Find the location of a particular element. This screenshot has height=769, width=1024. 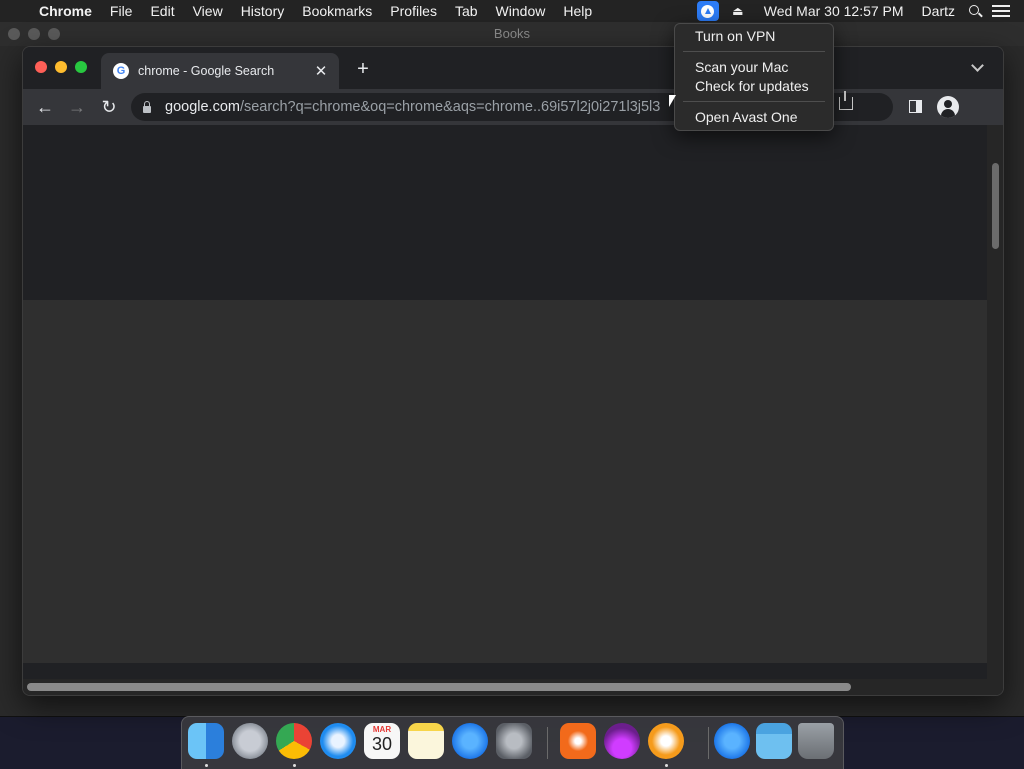

books-titlebar: Books is located at coordinates (512, 34).